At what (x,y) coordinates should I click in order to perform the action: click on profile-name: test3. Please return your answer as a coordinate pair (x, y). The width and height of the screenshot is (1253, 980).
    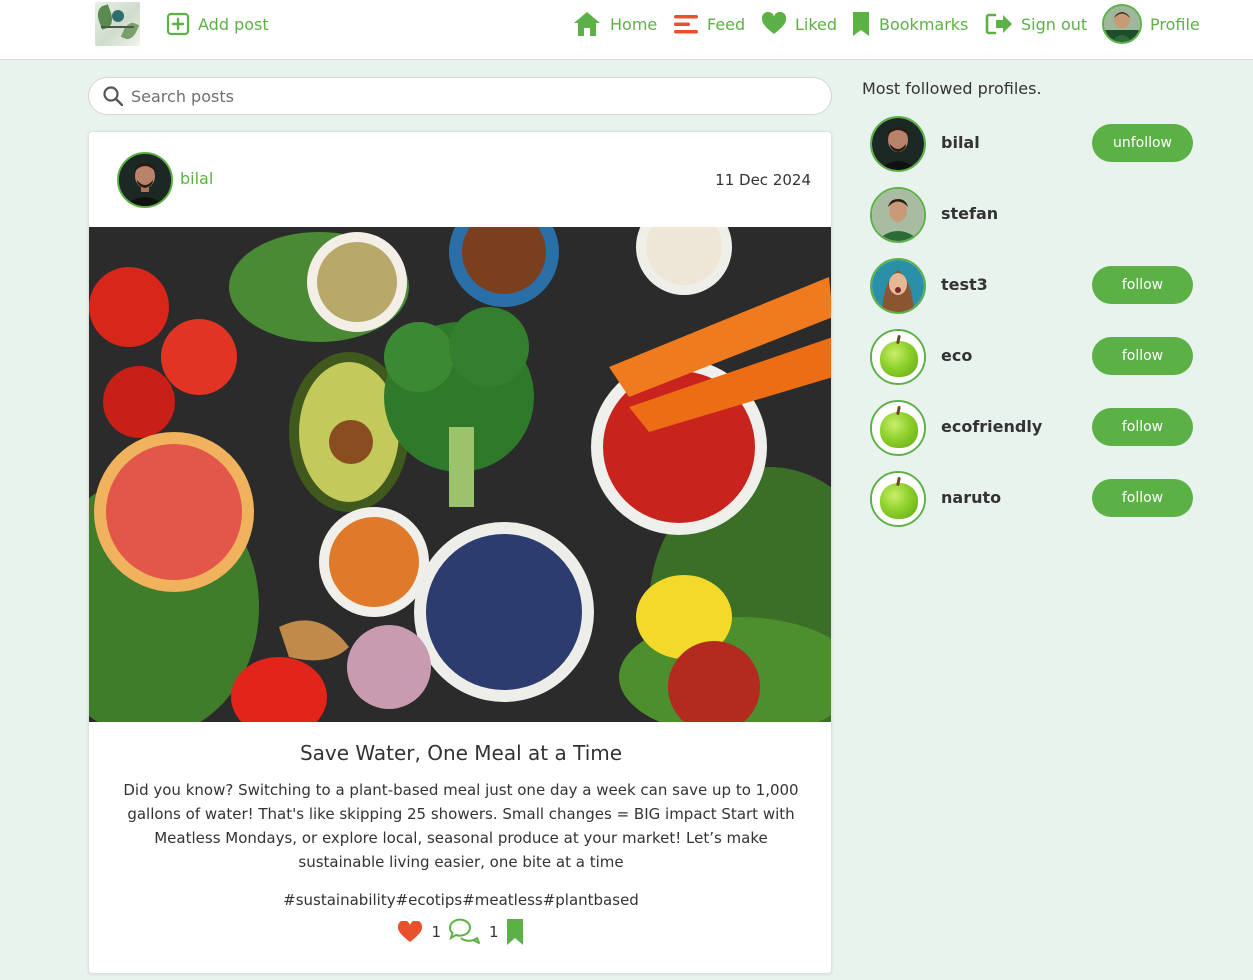
    Looking at the image, I should click on (964, 284).